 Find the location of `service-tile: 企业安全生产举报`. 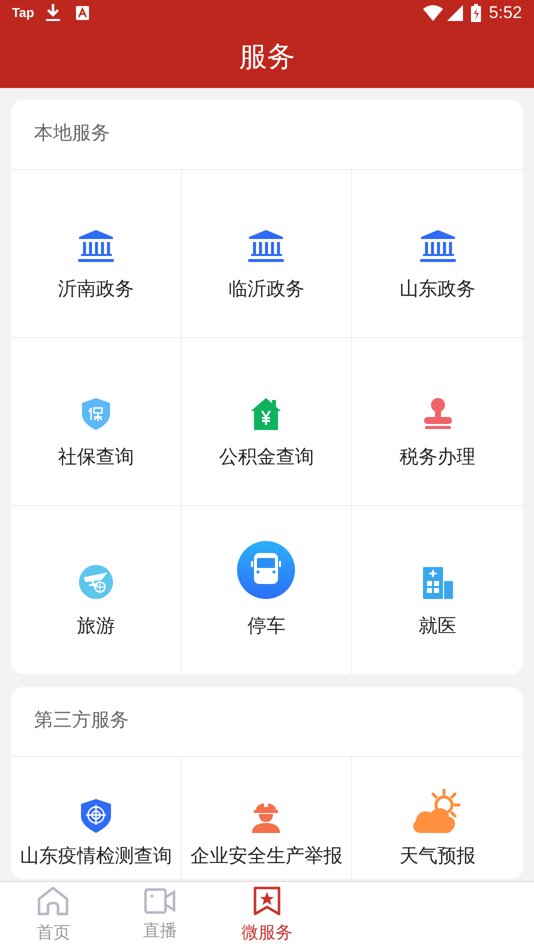

service-tile: 企业安全生产举报 is located at coordinates (267, 818).